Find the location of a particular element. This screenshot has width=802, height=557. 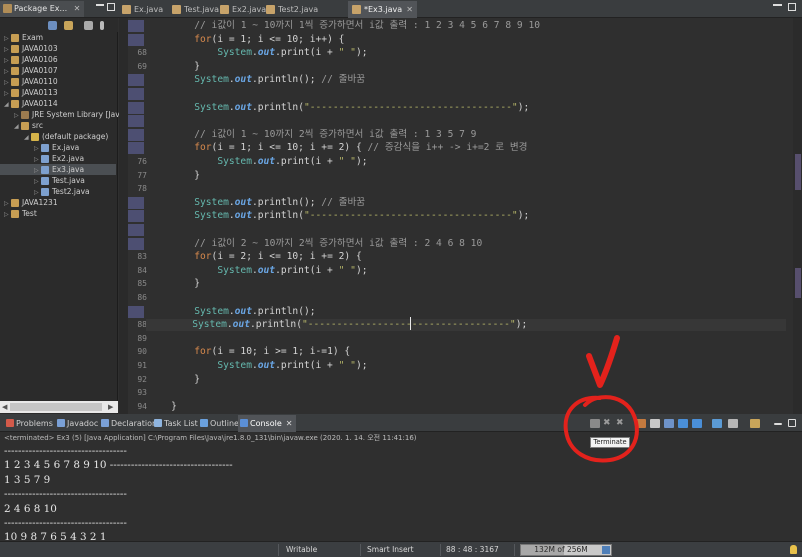

scrollbar-thumb is located at coordinates (56, 407).